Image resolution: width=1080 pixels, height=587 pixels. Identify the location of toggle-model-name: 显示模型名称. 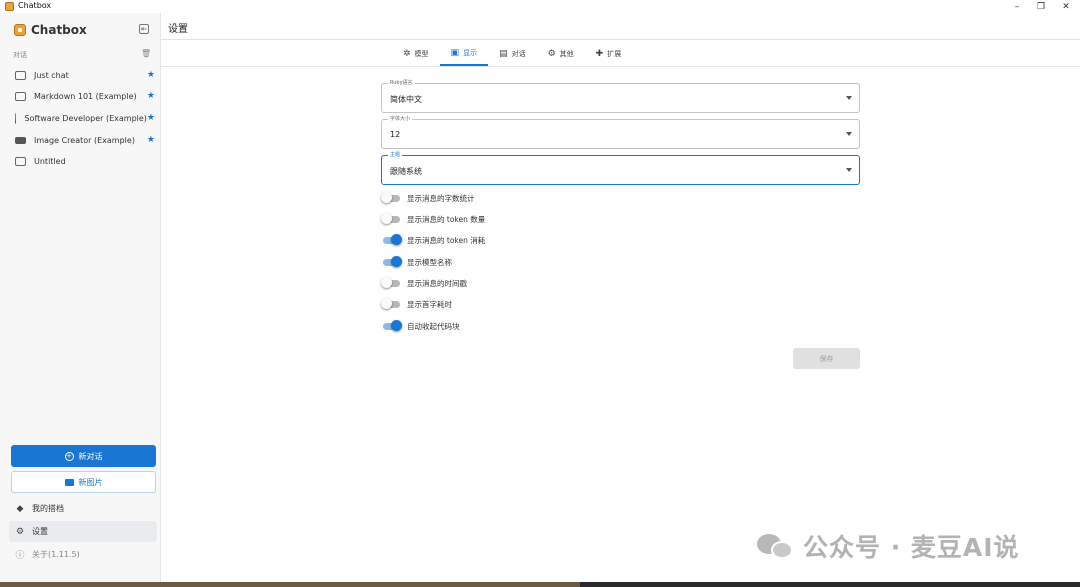
(416, 262).